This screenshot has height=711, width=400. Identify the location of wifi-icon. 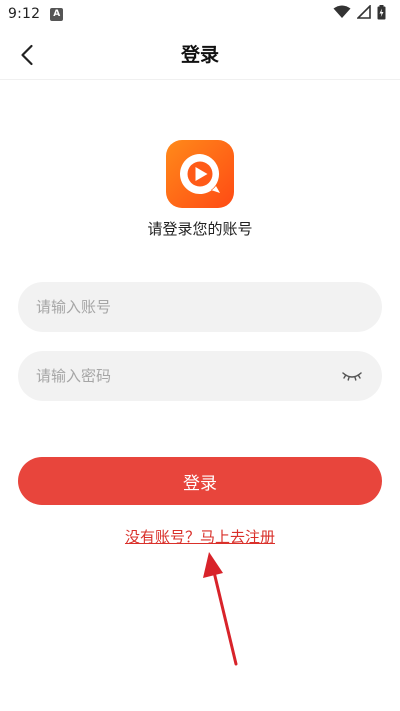
(342, 14).